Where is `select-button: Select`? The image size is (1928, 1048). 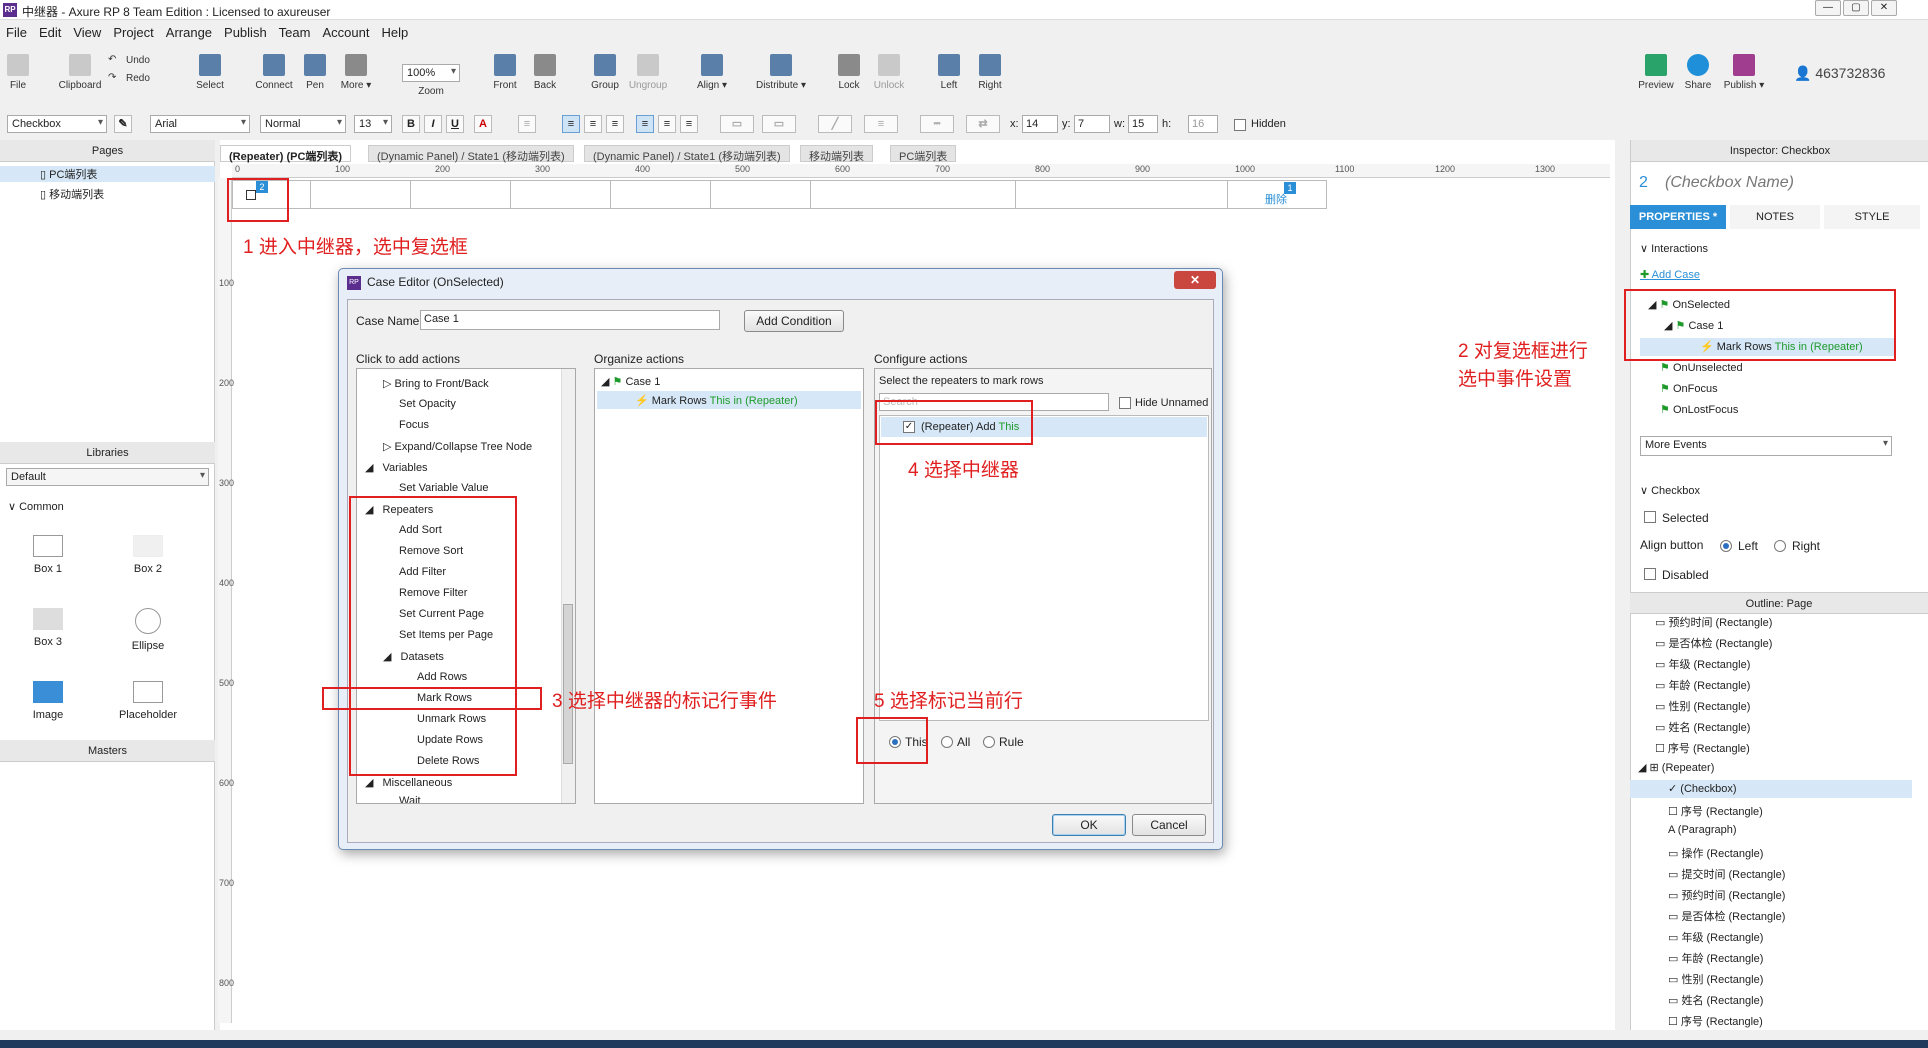 select-button: Select is located at coordinates (210, 70).